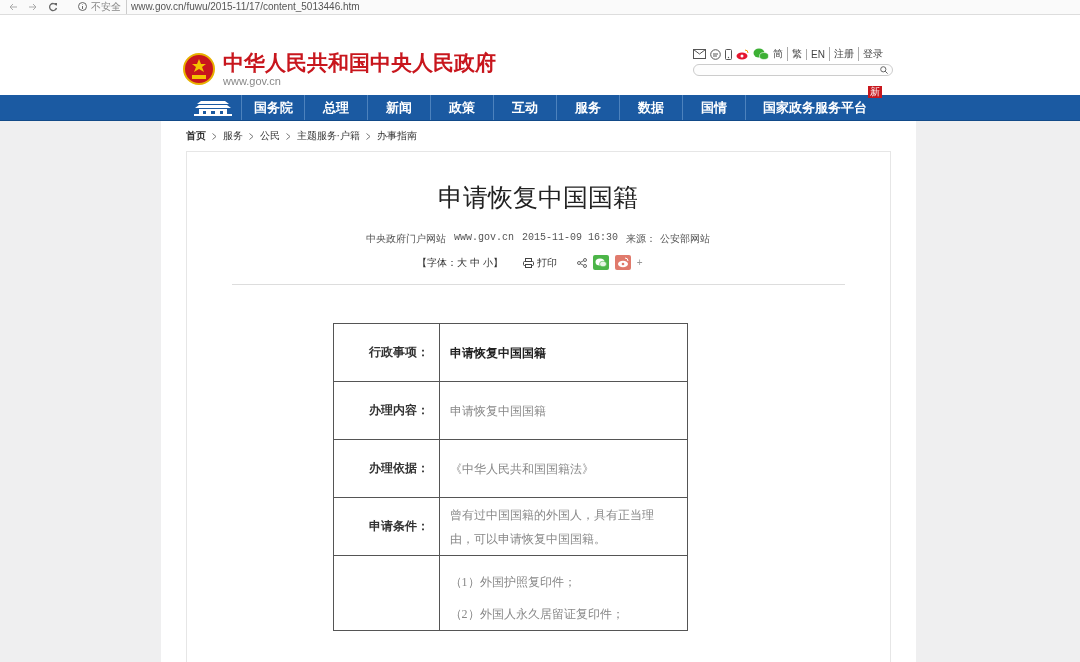 This screenshot has height=662, width=1080. What do you see at coordinates (884, 70) in the screenshot?
I see `search-icon` at bounding box center [884, 70].